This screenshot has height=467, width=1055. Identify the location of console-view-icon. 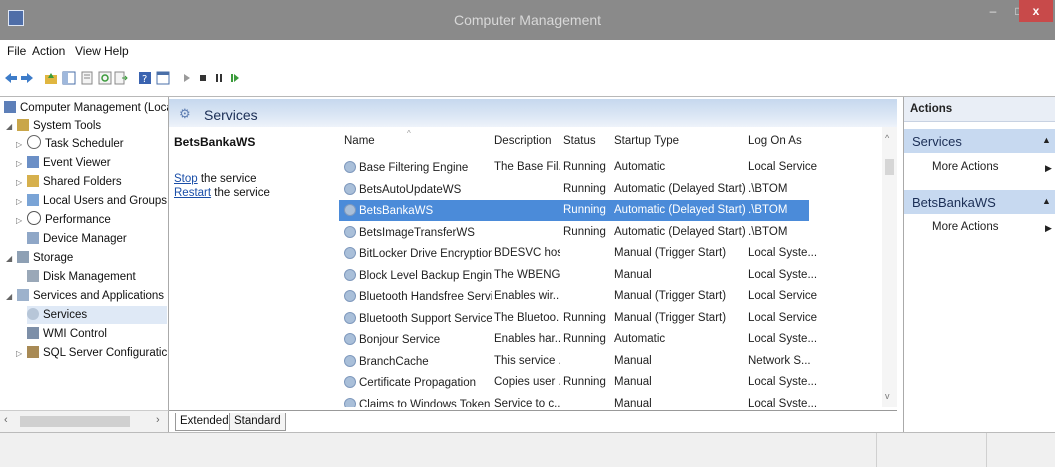
(163, 78).